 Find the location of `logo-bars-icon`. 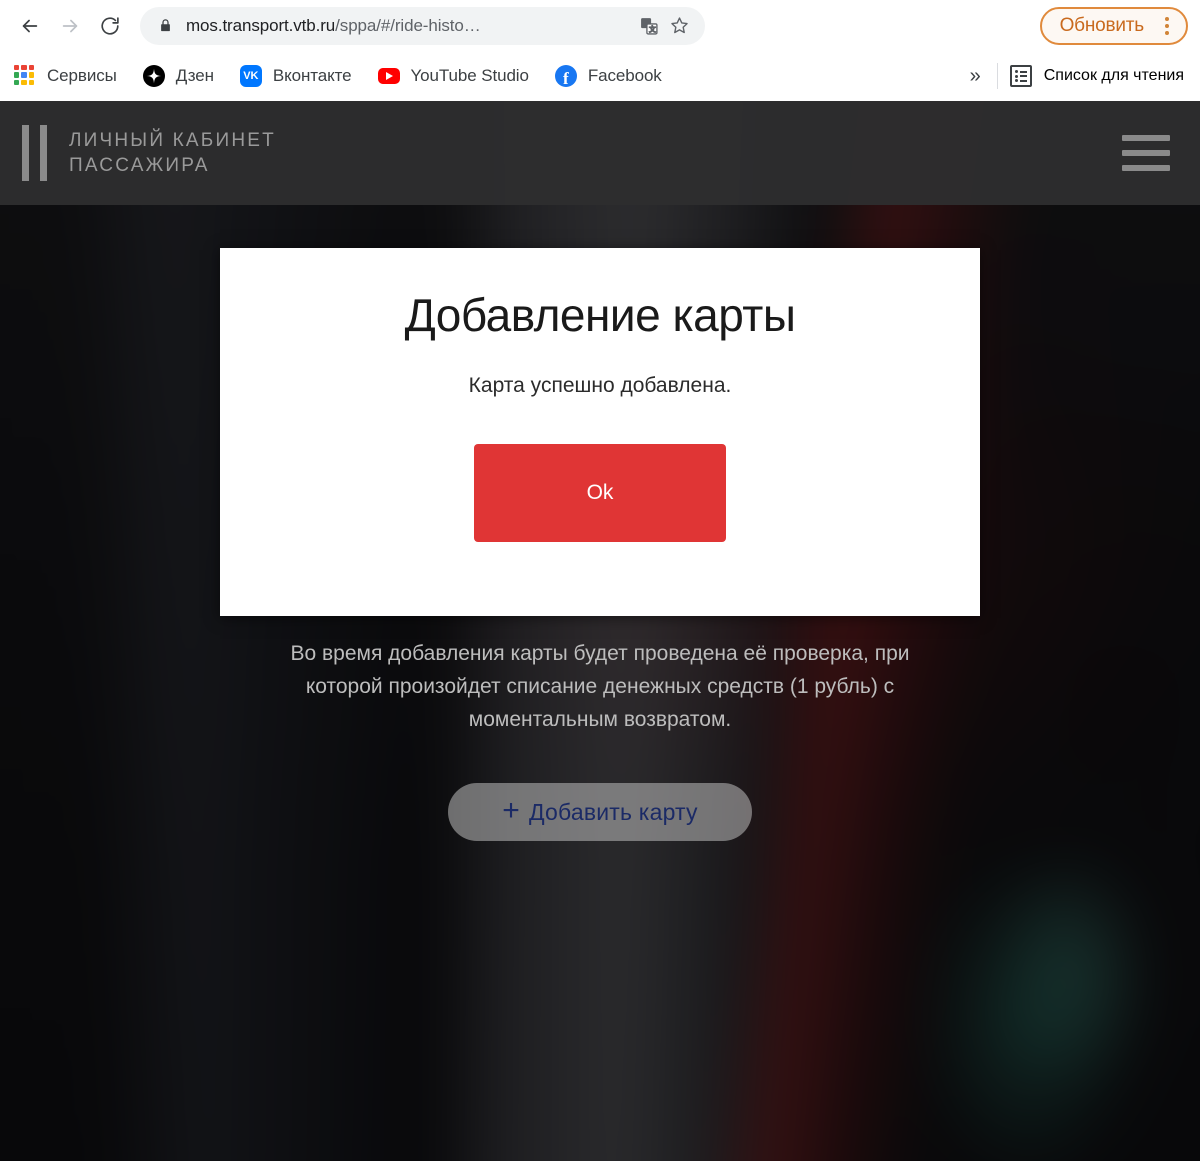

logo-bars-icon is located at coordinates (34, 153).